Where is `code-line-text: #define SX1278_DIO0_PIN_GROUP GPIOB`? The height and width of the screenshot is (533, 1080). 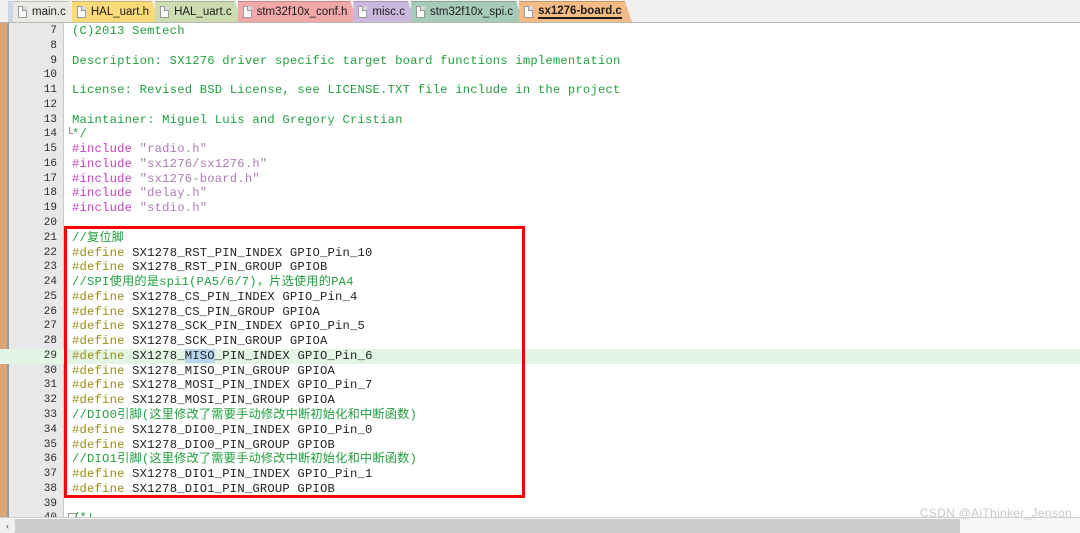
code-line-text: #define SX1278_DIO0_PIN_GROUP GPIOB is located at coordinates (203, 445).